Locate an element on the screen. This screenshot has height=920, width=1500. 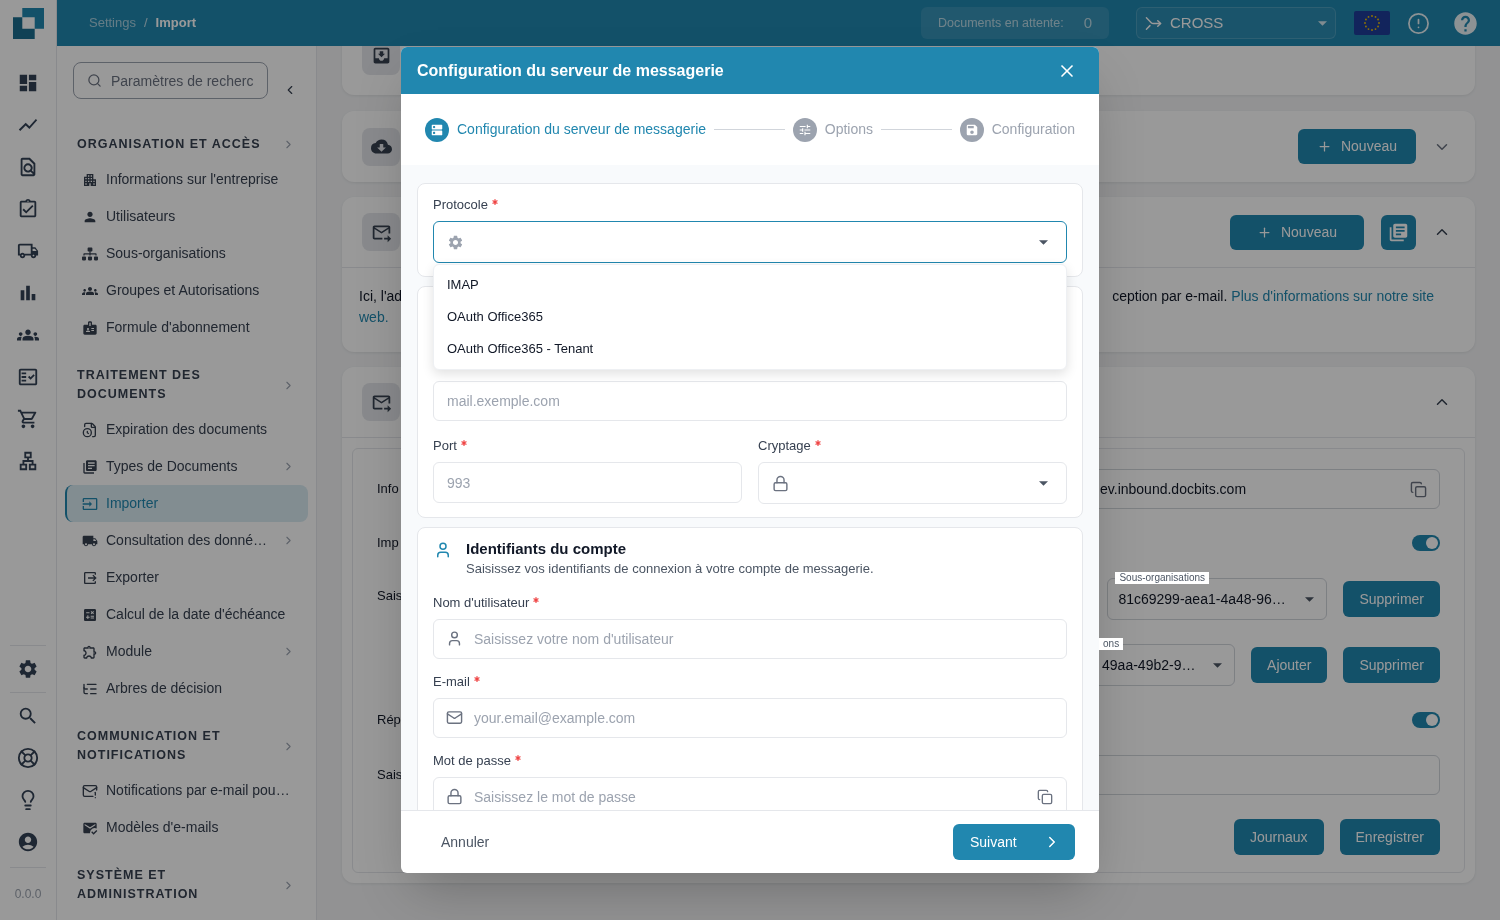
setting-label: Info is located at coordinates (388, 489).